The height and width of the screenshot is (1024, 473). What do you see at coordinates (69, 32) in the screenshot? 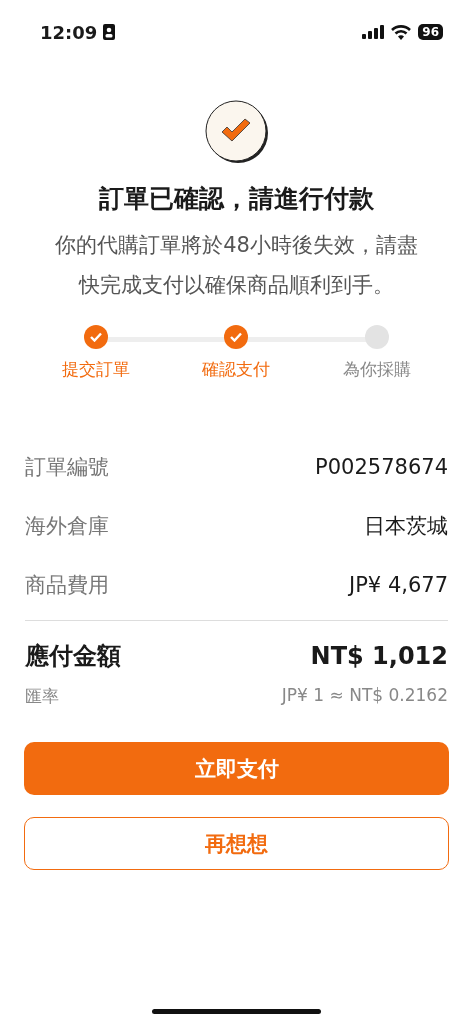
I see `status-time: 12:09` at bounding box center [69, 32].